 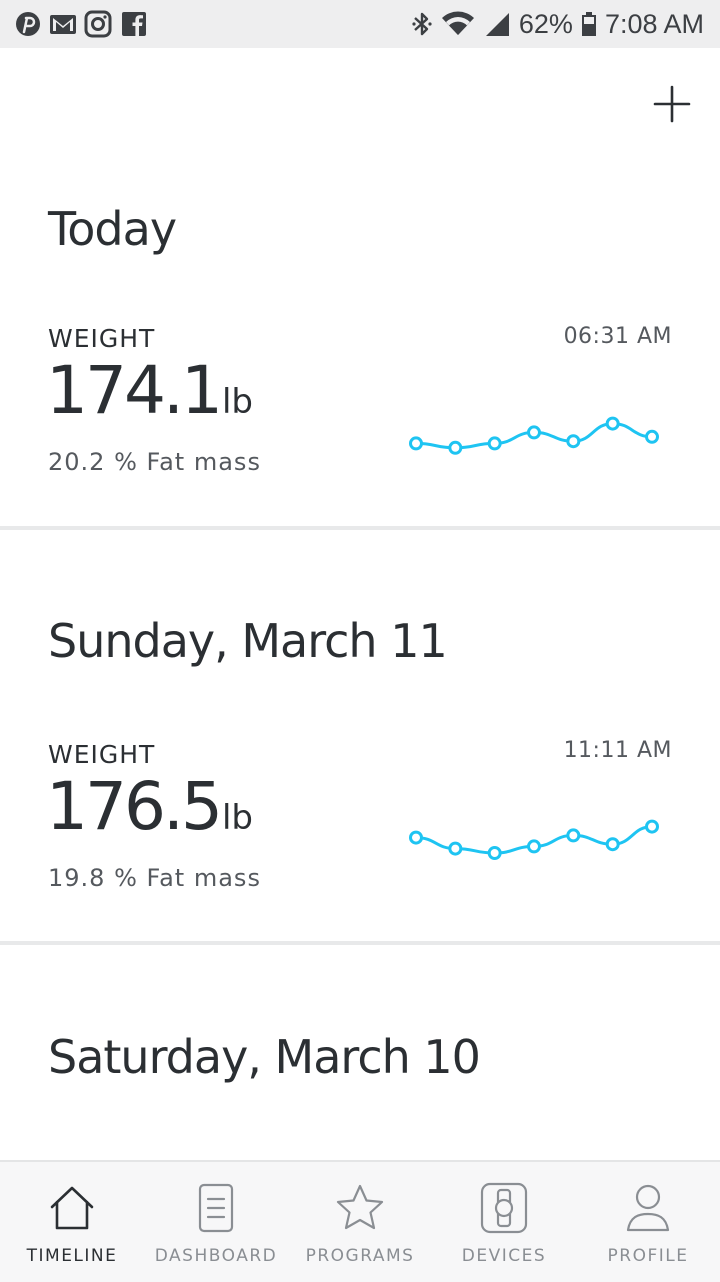 I want to click on clock: 7:08 AM, so click(x=654, y=23).